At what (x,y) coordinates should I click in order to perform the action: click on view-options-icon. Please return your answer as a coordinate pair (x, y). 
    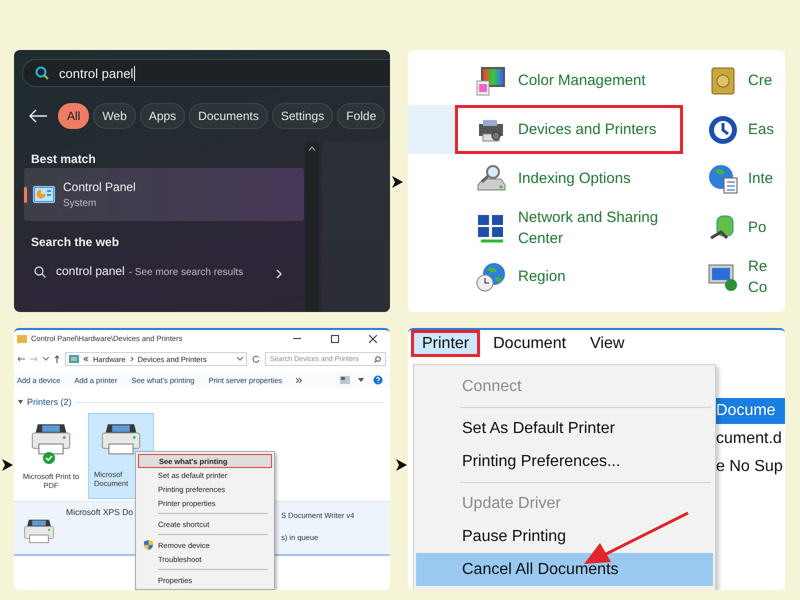
    Looking at the image, I should click on (345, 380).